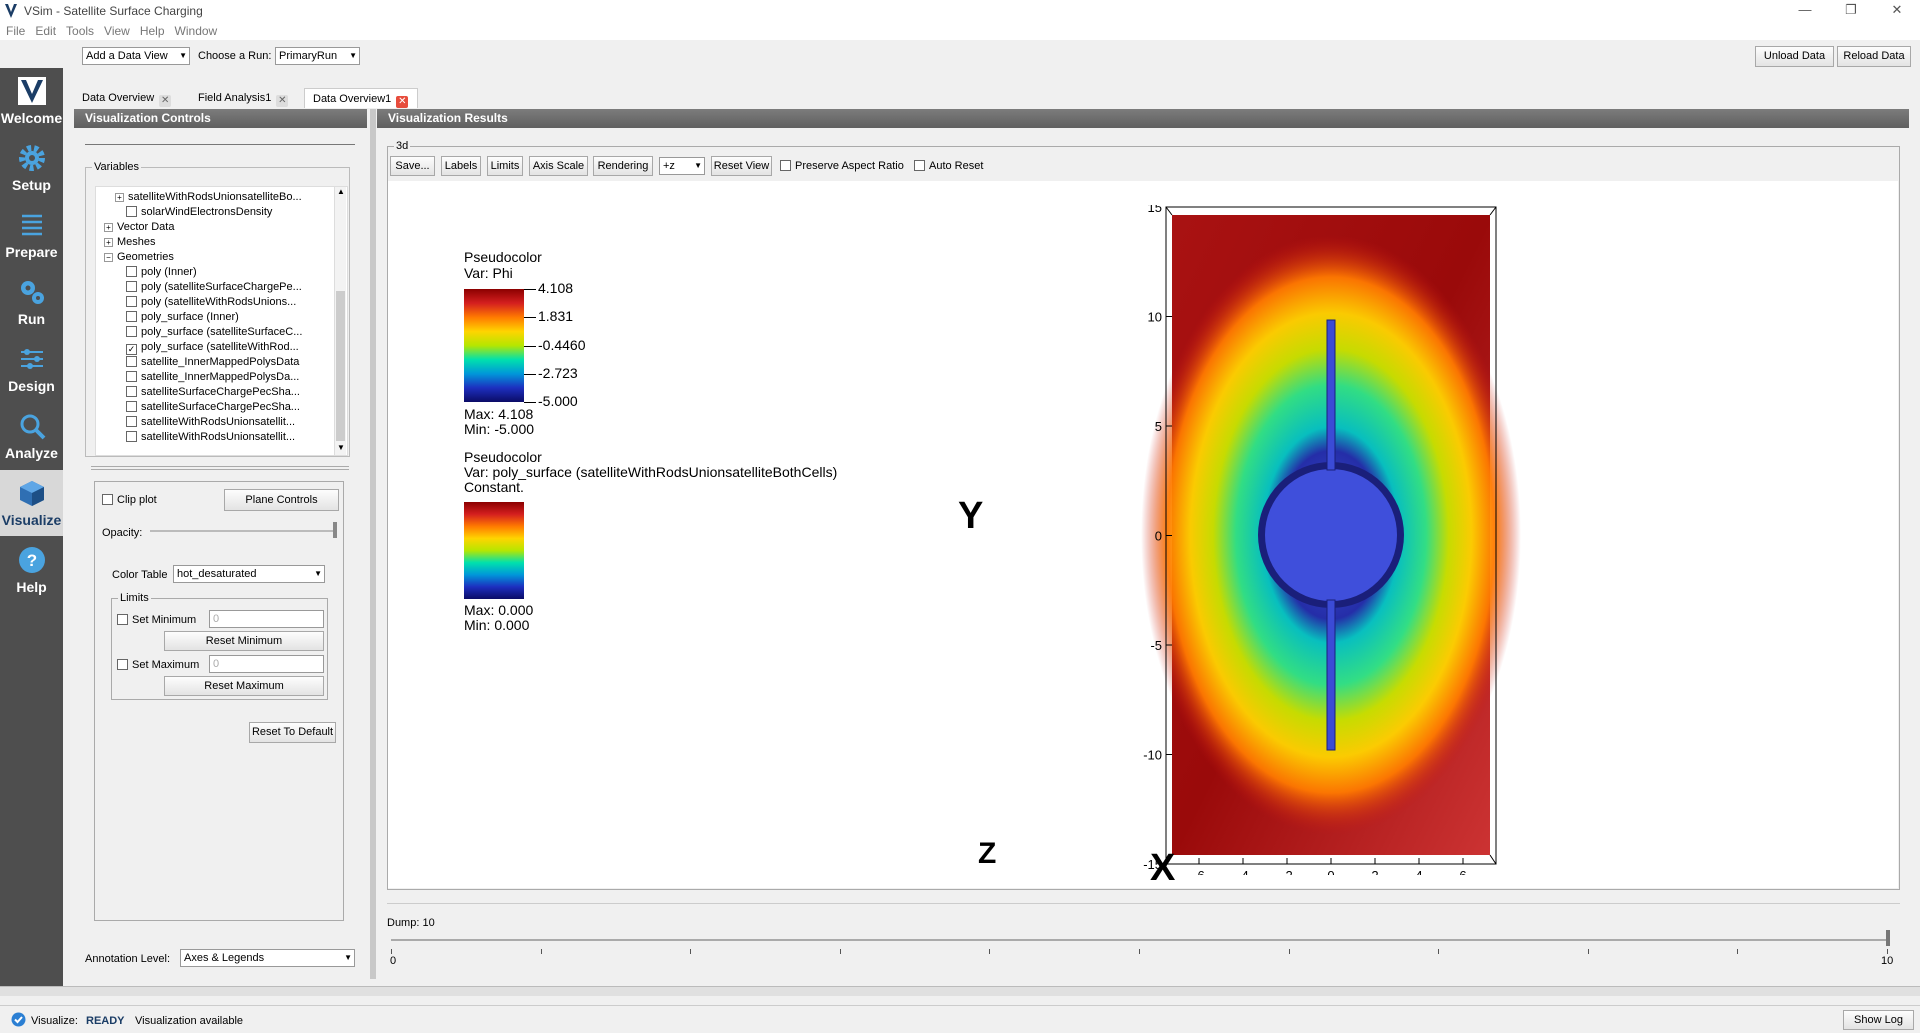 This screenshot has height=1033, width=1920. What do you see at coordinates (266, 619) in the screenshot?
I see `minimum-input: 0` at bounding box center [266, 619].